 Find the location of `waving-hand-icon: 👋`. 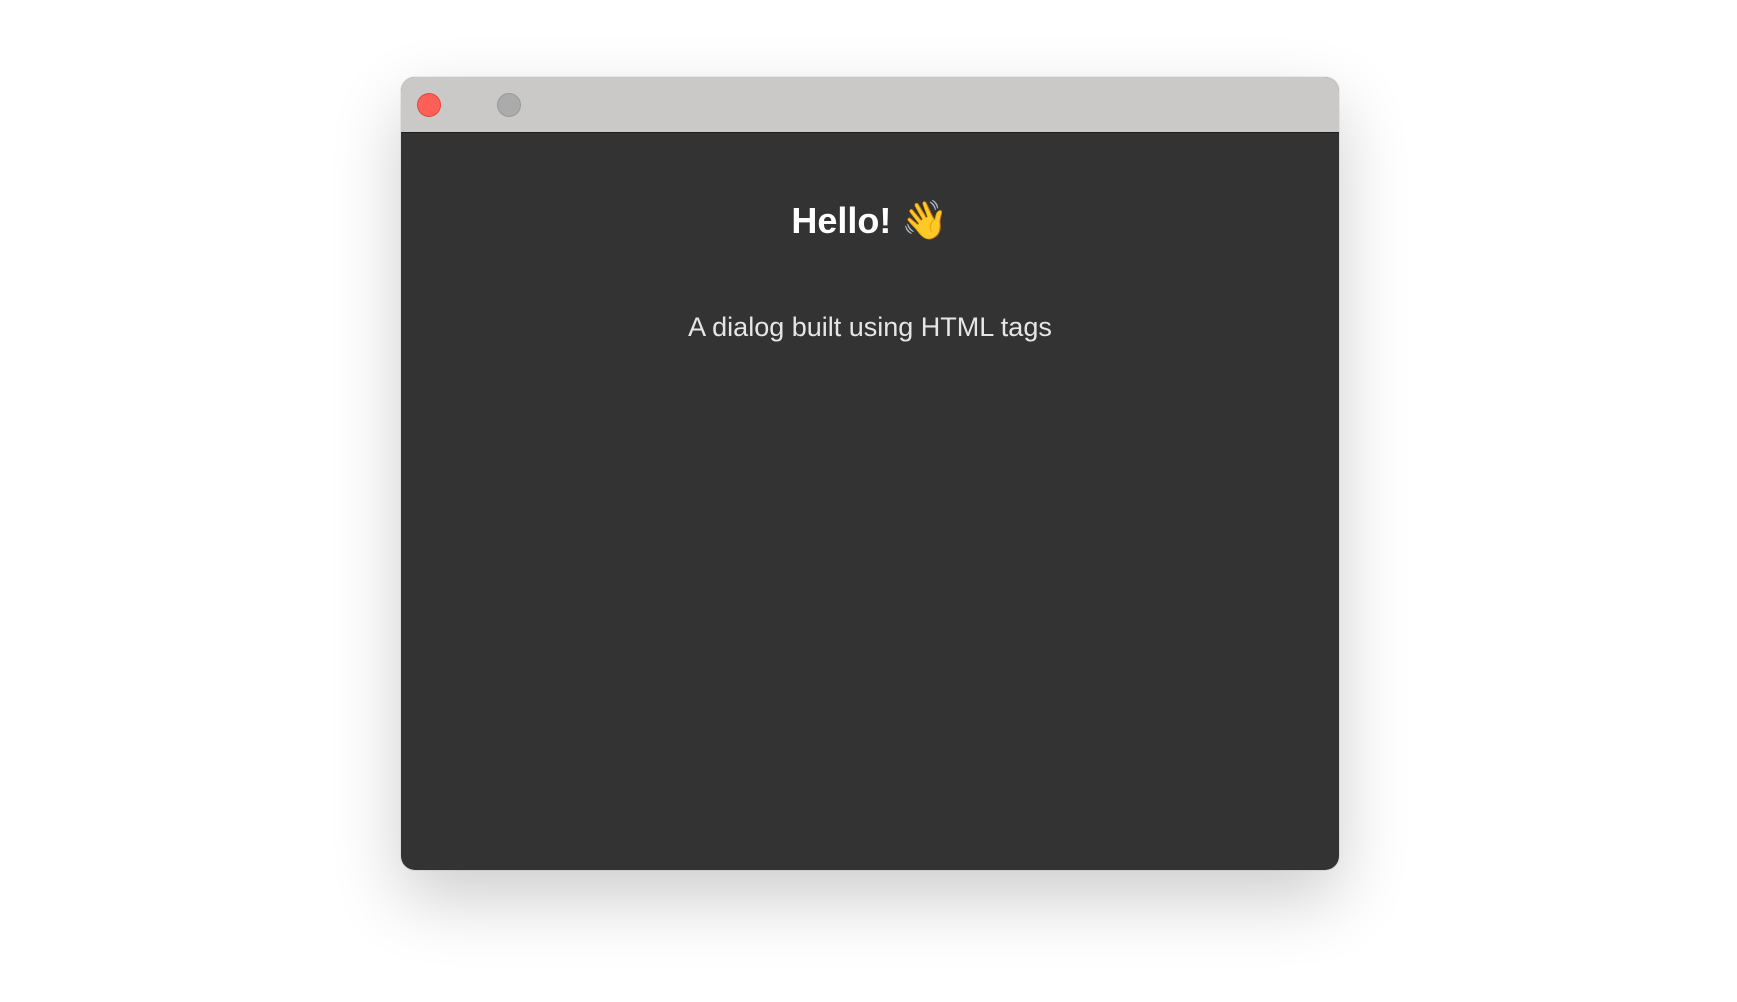

waving-hand-icon: 👋 is located at coordinates (925, 221).